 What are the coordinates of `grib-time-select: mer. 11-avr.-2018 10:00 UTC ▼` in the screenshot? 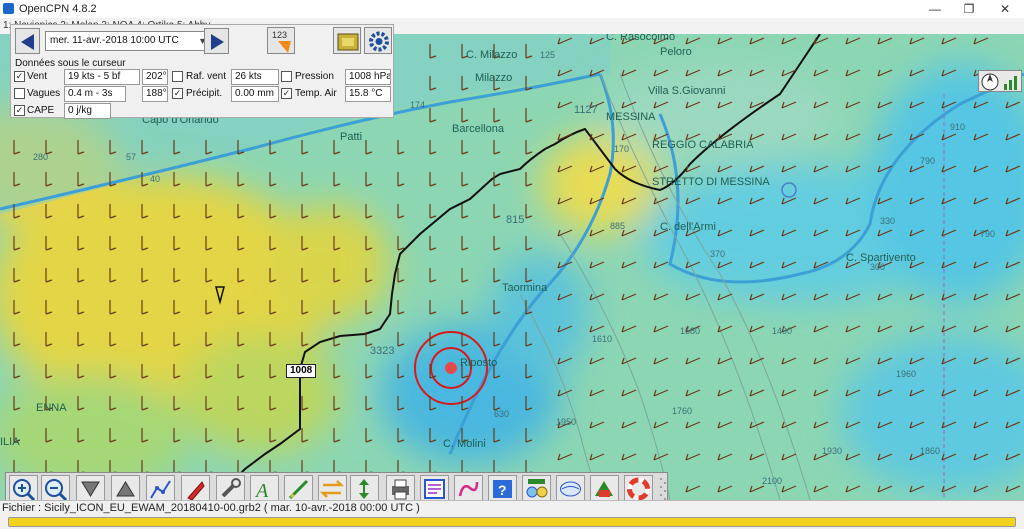 It's located at (128, 41).